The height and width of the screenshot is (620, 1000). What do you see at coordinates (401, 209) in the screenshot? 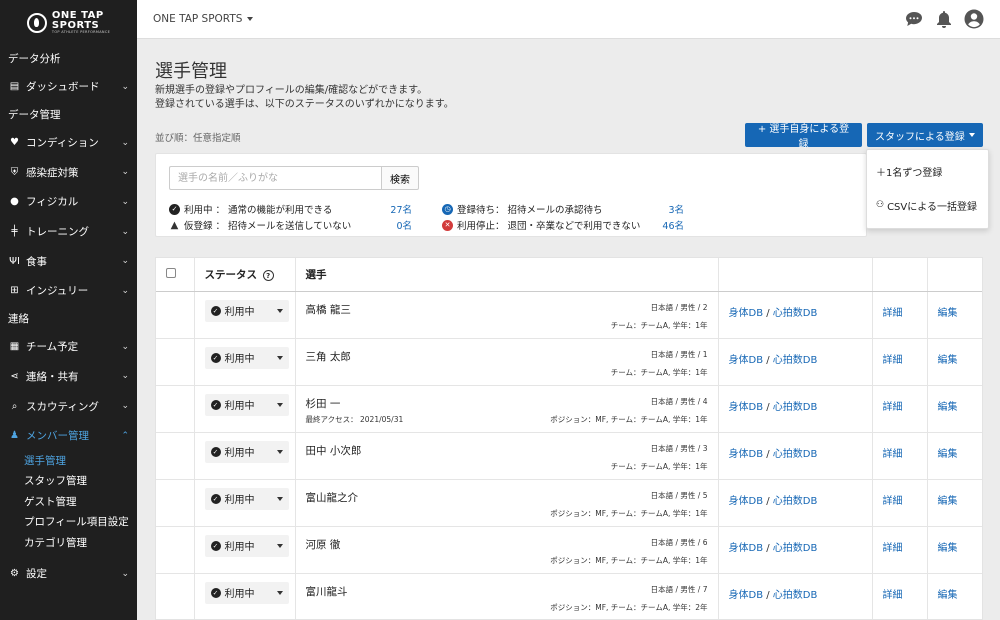
I see `active-count: 27名` at bounding box center [401, 209].